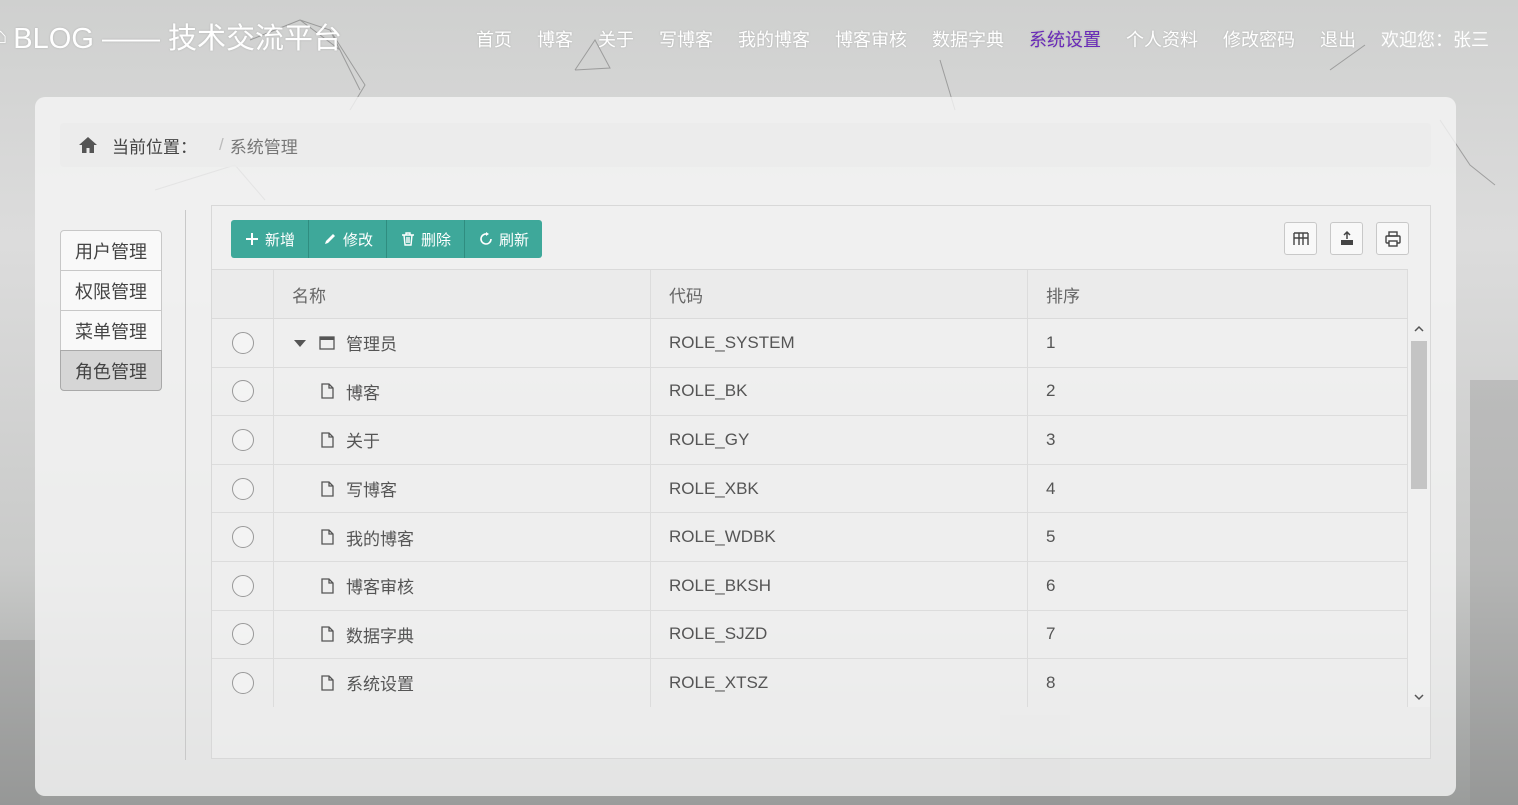 This screenshot has width=1518, height=805. What do you see at coordinates (1419, 697) in the screenshot?
I see `scroll-down-icon` at bounding box center [1419, 697].